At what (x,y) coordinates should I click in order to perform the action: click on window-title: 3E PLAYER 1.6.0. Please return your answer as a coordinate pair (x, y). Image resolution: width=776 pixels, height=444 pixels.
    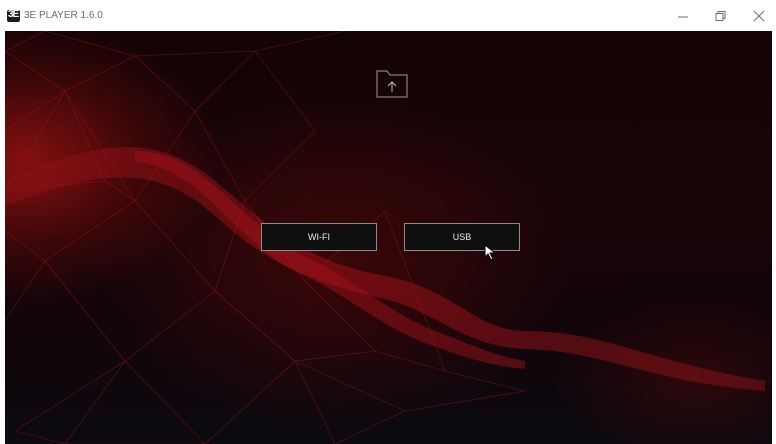
    Looking at the image, I should click on (63, 15).